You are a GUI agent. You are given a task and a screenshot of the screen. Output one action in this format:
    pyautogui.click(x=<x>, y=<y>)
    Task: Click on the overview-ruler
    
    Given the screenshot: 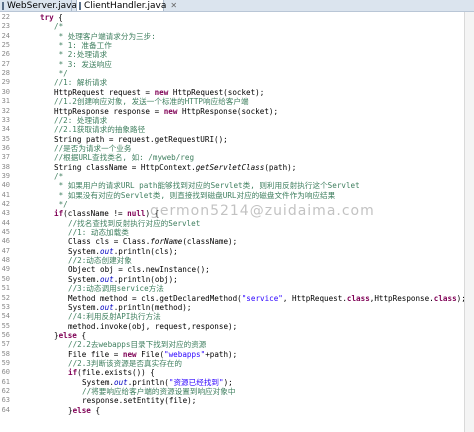 What is the action you would take?
    pyautogui.click(x=469, y=222)
    